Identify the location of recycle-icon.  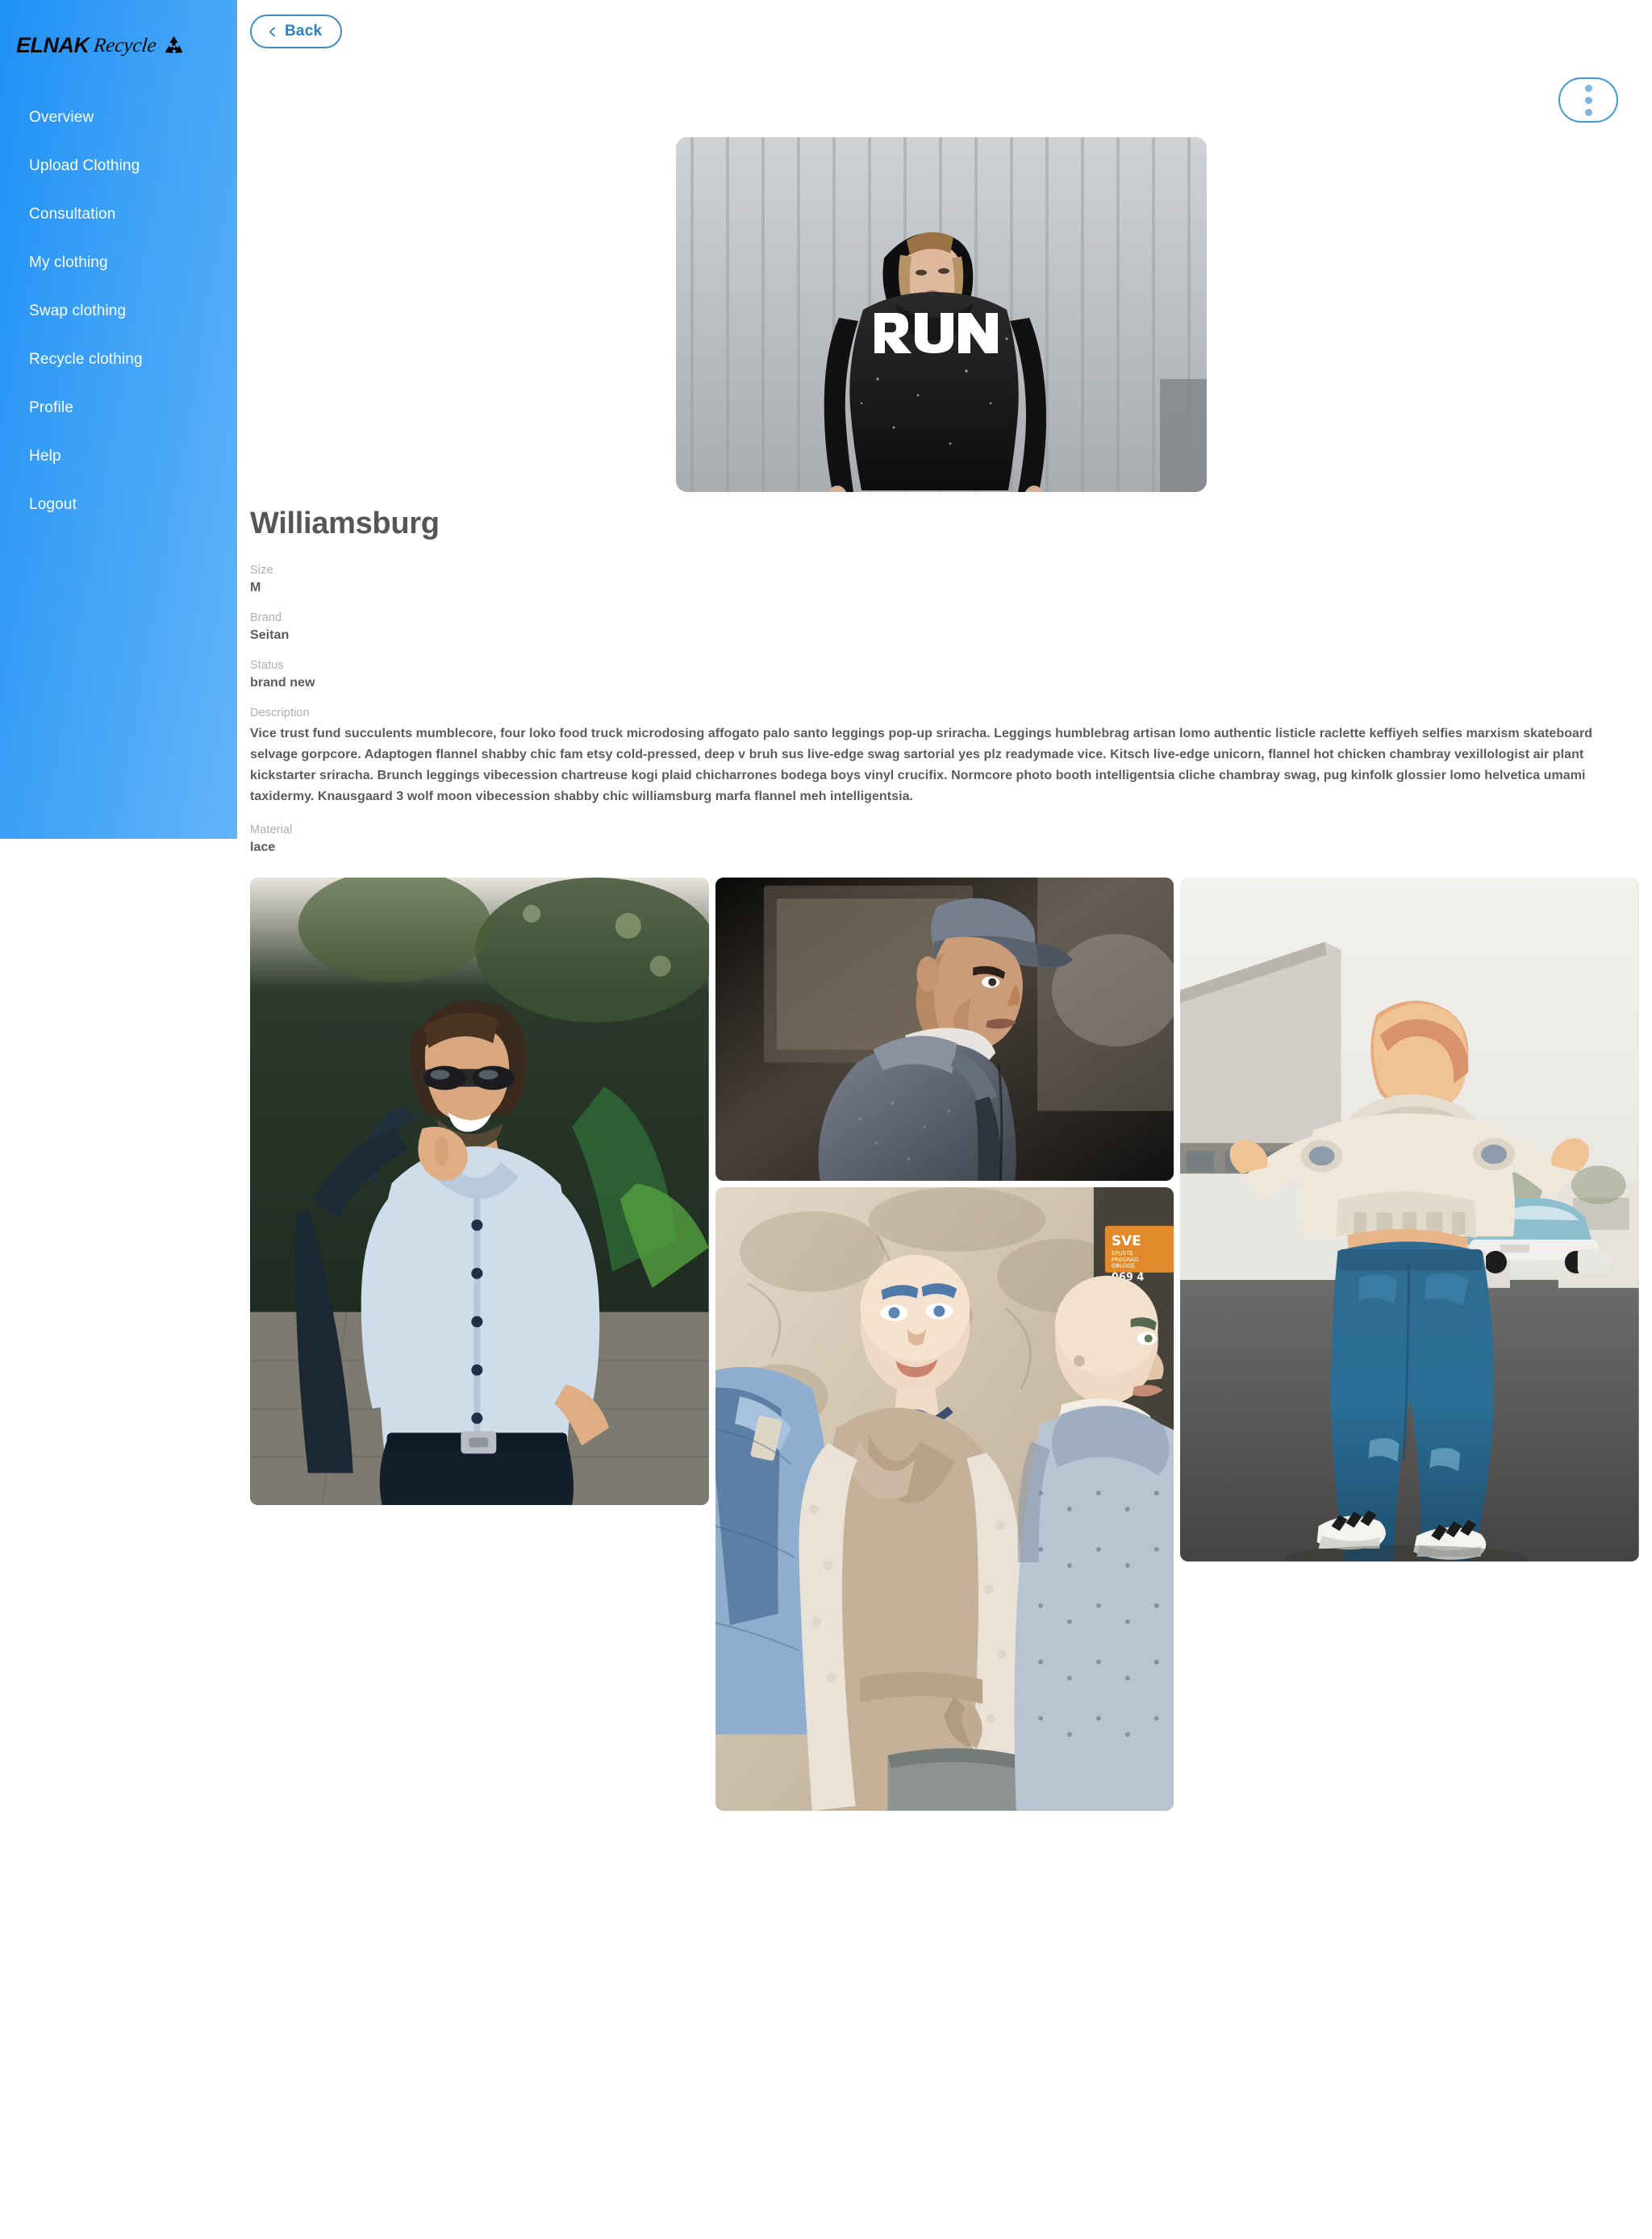
(174, 45).